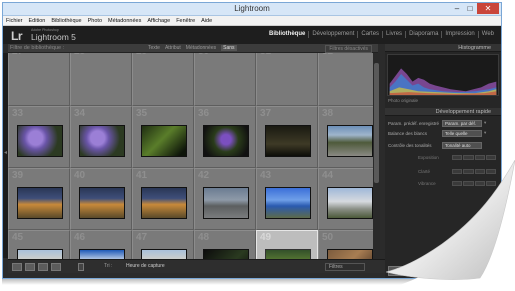  I want to click on painter-icon, so click(81, 267).